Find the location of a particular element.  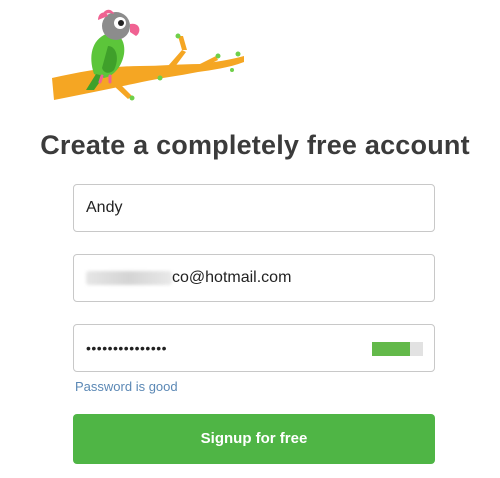

parrot-on-branch-icon is located at coordinates (148, 55).